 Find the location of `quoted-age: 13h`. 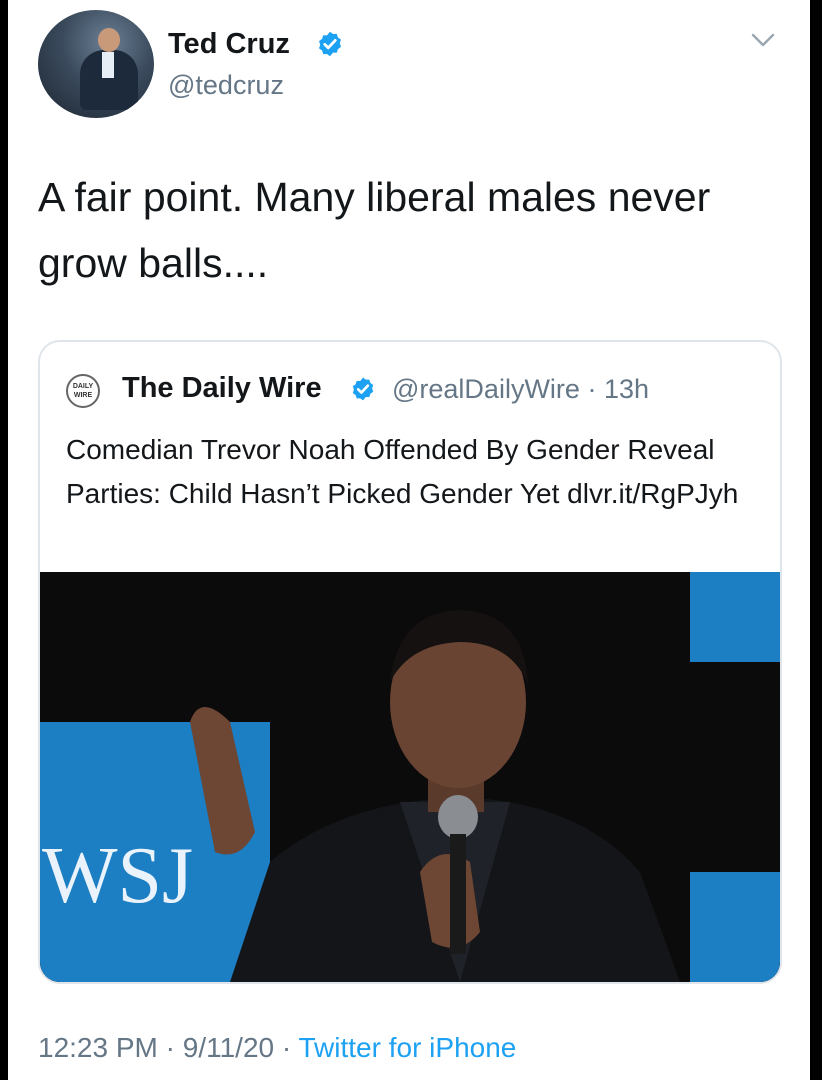

quoted-age: 13h is located at coordinates (626, 389).